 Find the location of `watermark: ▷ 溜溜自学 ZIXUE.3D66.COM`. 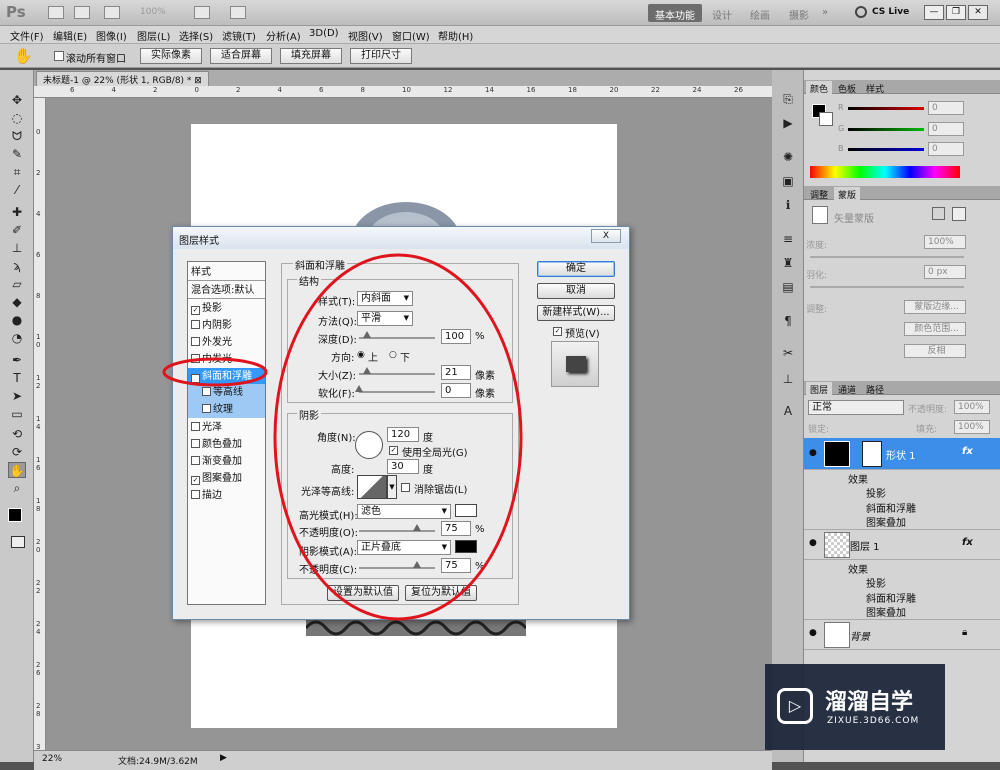

watermark: ▷ 溜溜自学 ZIXUE.3D66.COM is located at coordinates (855, 707).